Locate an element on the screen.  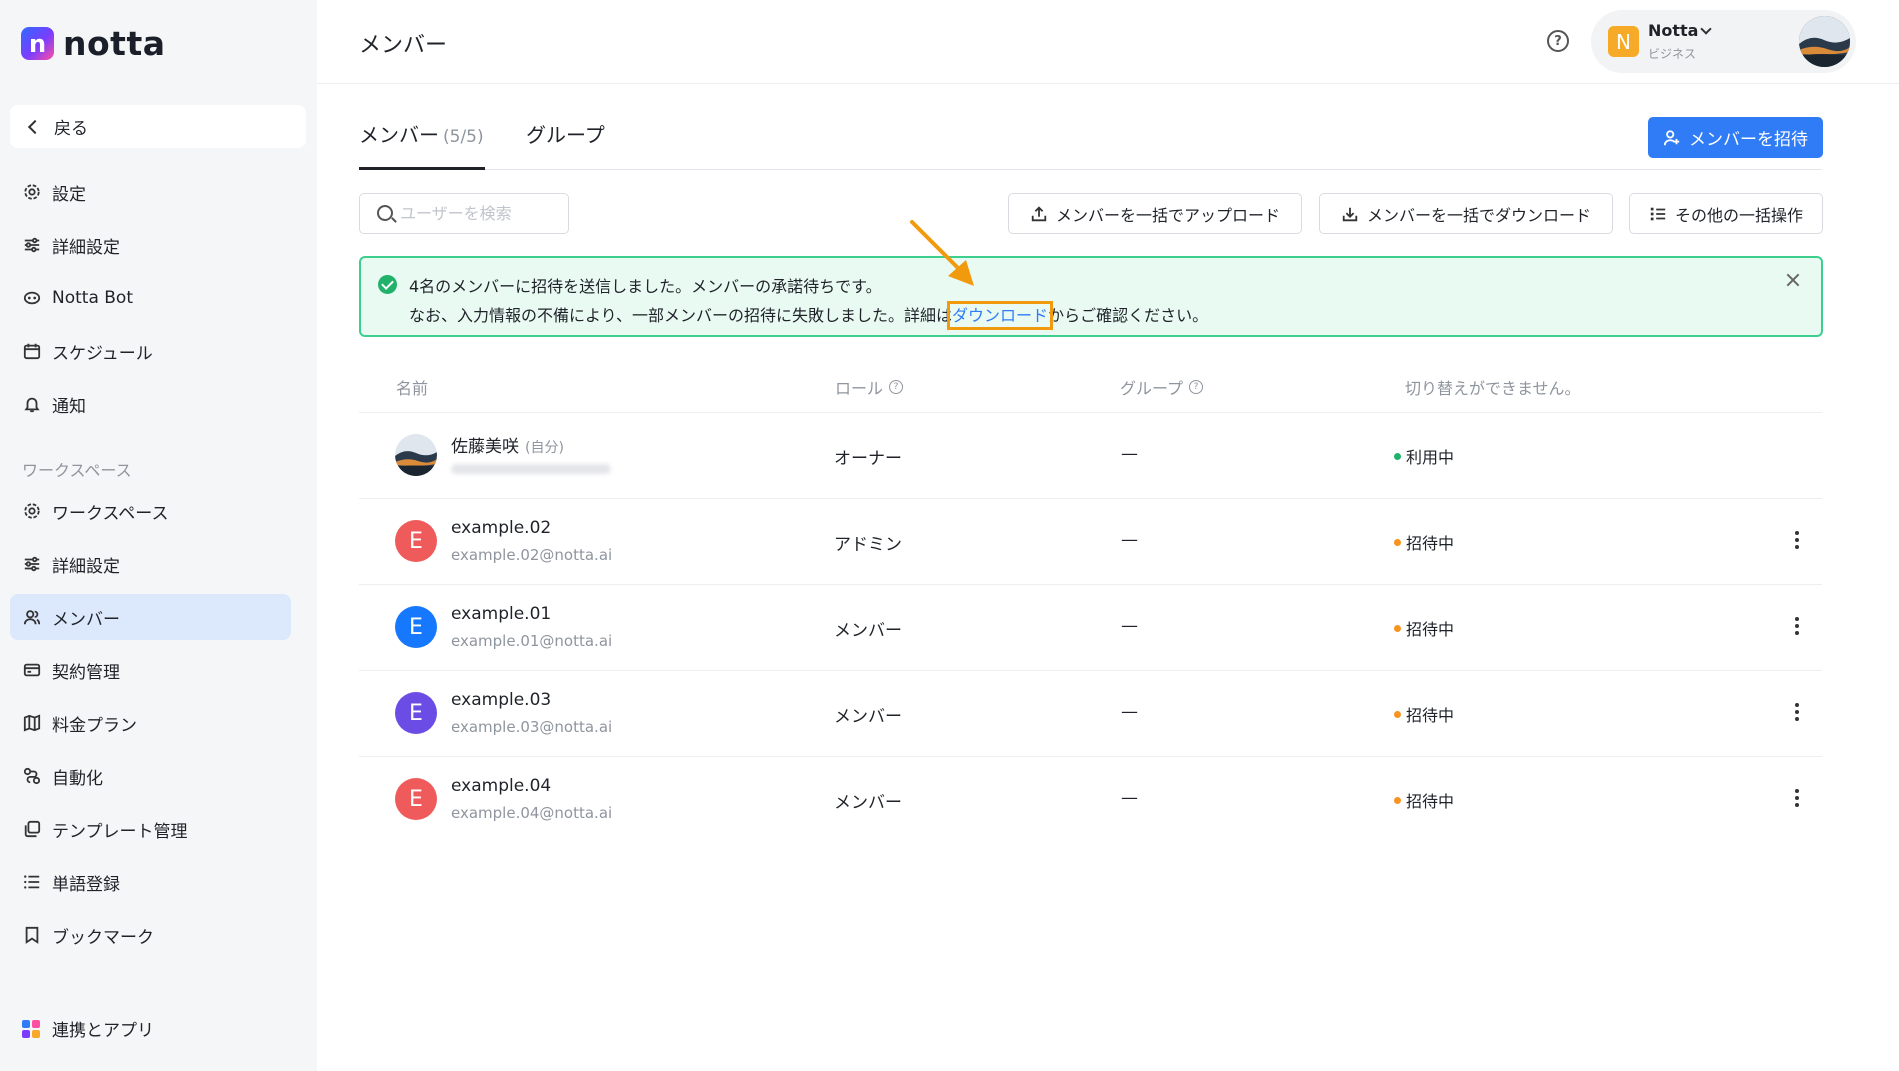
sidebar-item-pricing: 料金プラン is located at coordinates (150, 723).